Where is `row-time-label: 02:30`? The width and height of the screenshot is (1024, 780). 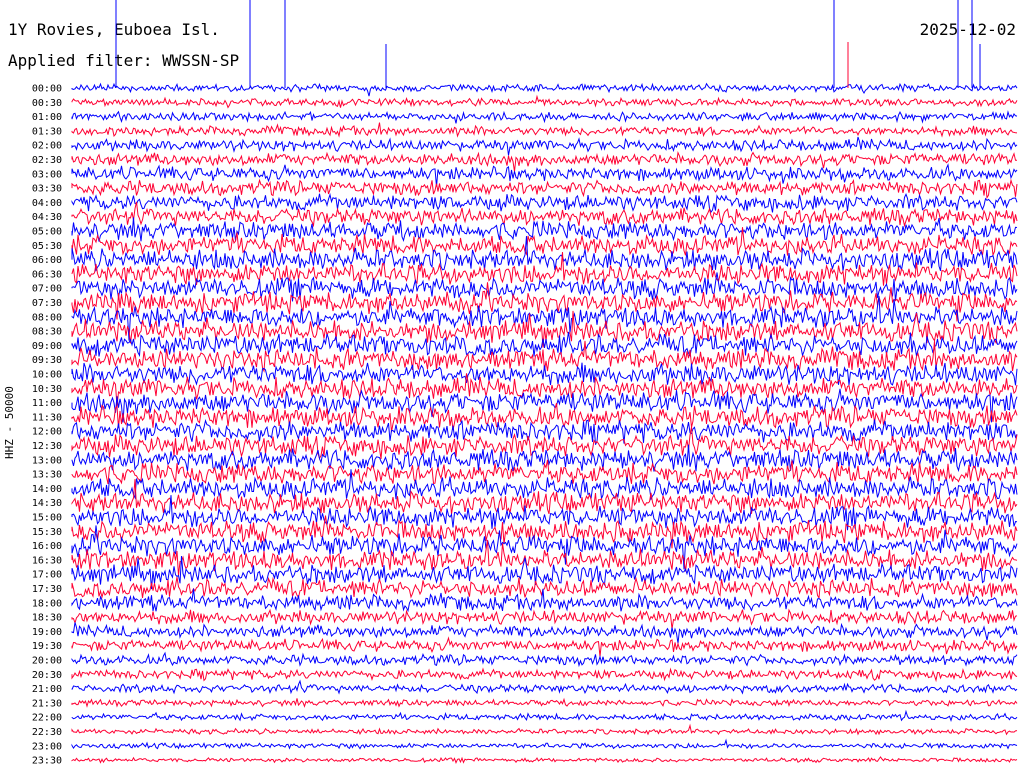 row-time-label: 02:30 is located at coordinates (47, 160).